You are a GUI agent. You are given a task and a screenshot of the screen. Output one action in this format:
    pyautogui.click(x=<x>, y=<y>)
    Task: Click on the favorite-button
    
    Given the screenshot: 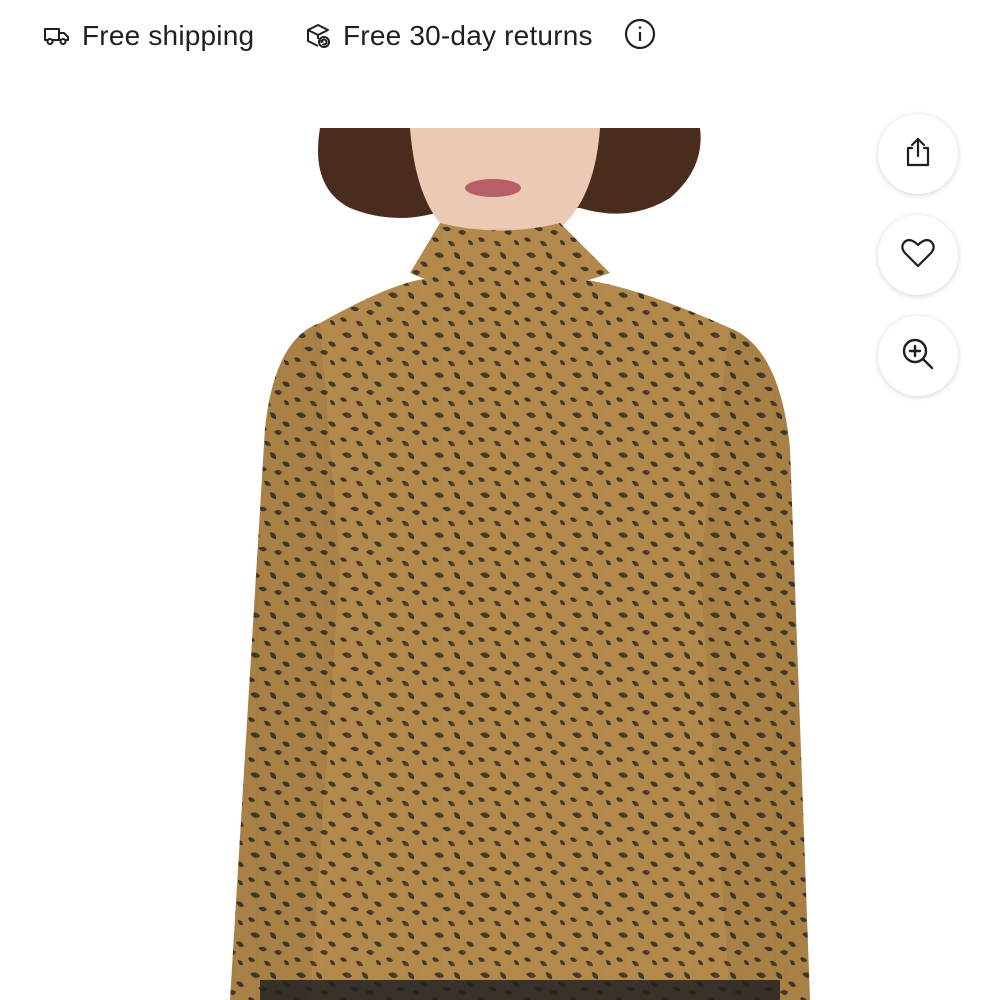 What is the action you would take?
    pyautogui.click(x=918, y=255)
    